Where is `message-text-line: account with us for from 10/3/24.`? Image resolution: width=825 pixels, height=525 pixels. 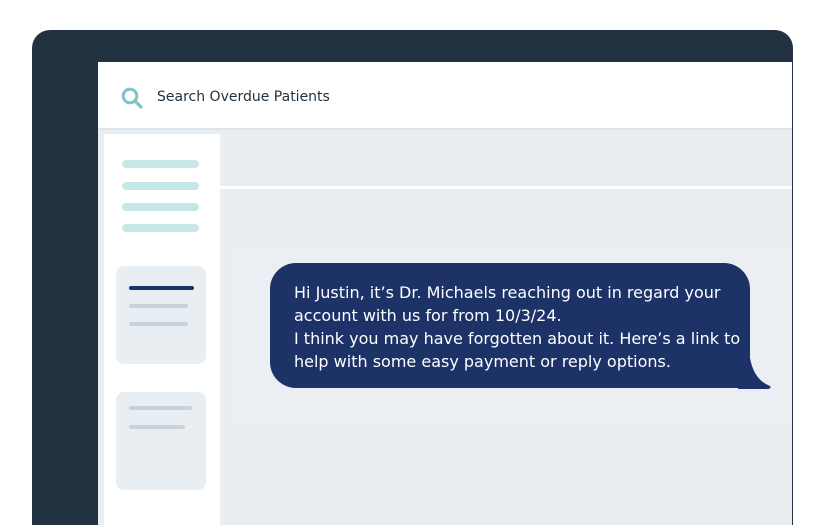
message-text-line: account with us for from 10/3/24. is located at coordinates (428, 315).